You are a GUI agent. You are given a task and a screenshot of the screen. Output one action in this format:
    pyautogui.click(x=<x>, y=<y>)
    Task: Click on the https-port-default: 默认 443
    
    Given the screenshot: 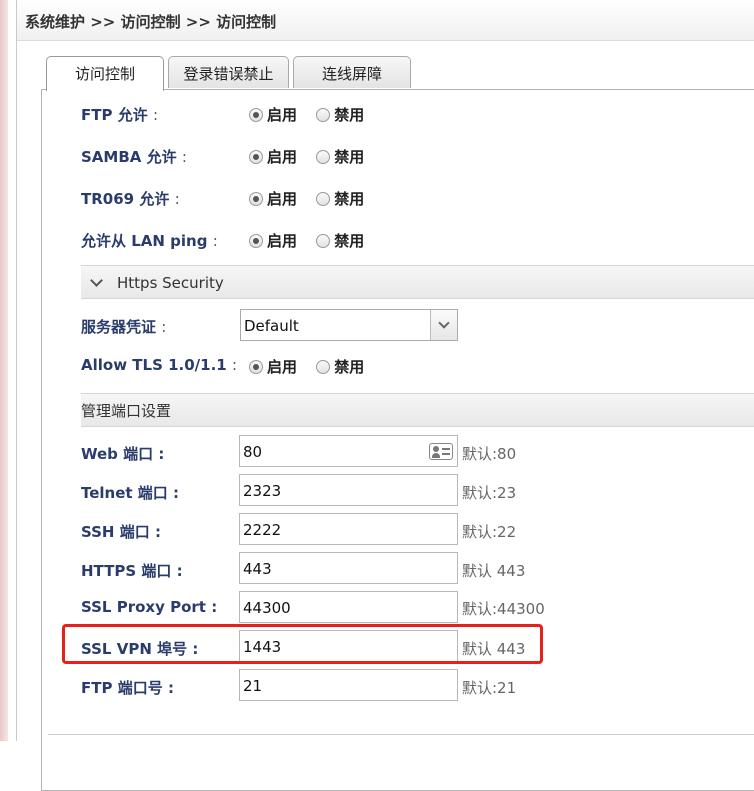 What is the action you would take?
    pyautogui.click(x=494, y=571)
    